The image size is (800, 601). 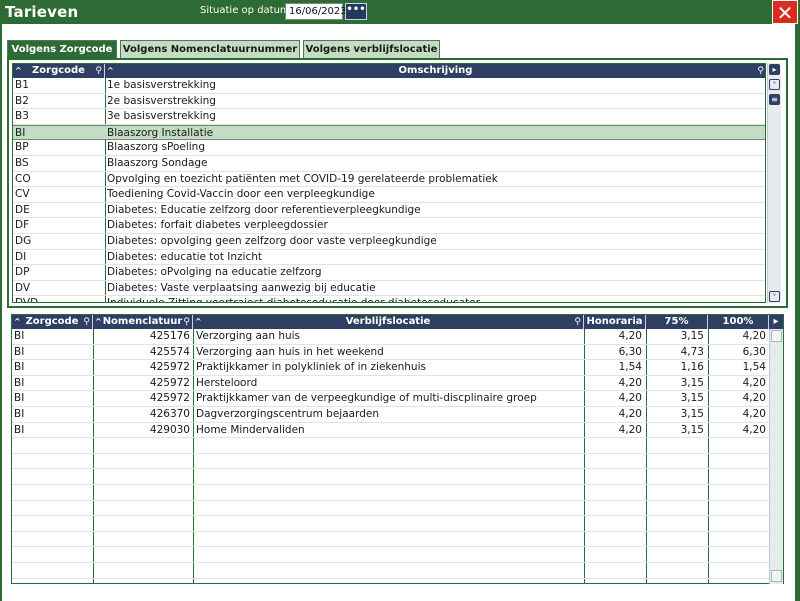 What do you see at coordinates (389, 132) in the screenshot?
I see `table-row: BI Blaaszorg Installatie` at bounding box center [389, 132].